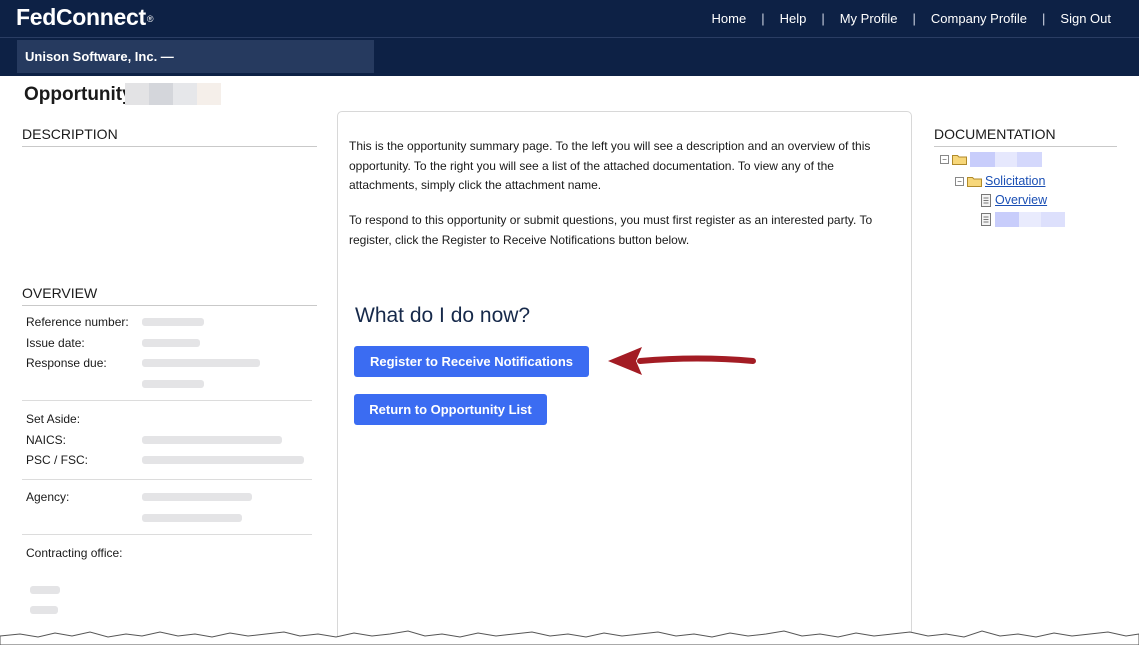  What do you see at coordinates (979, 18) in the screenshot?
I see `nav-company-profile-link: Company Profile` at bounding box center [979, 18].